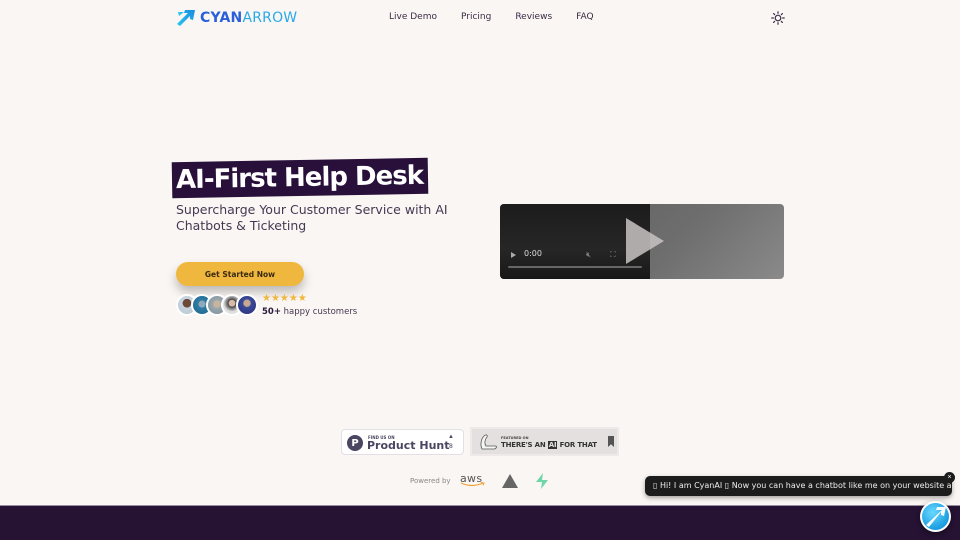 Image resolution: width=960 pixels, height=540 pixels. Describe the element at coordinates (491, 17) in the screenshot. I see `nav-links: Live Demo Pricing Reviews FAQ` at that location.